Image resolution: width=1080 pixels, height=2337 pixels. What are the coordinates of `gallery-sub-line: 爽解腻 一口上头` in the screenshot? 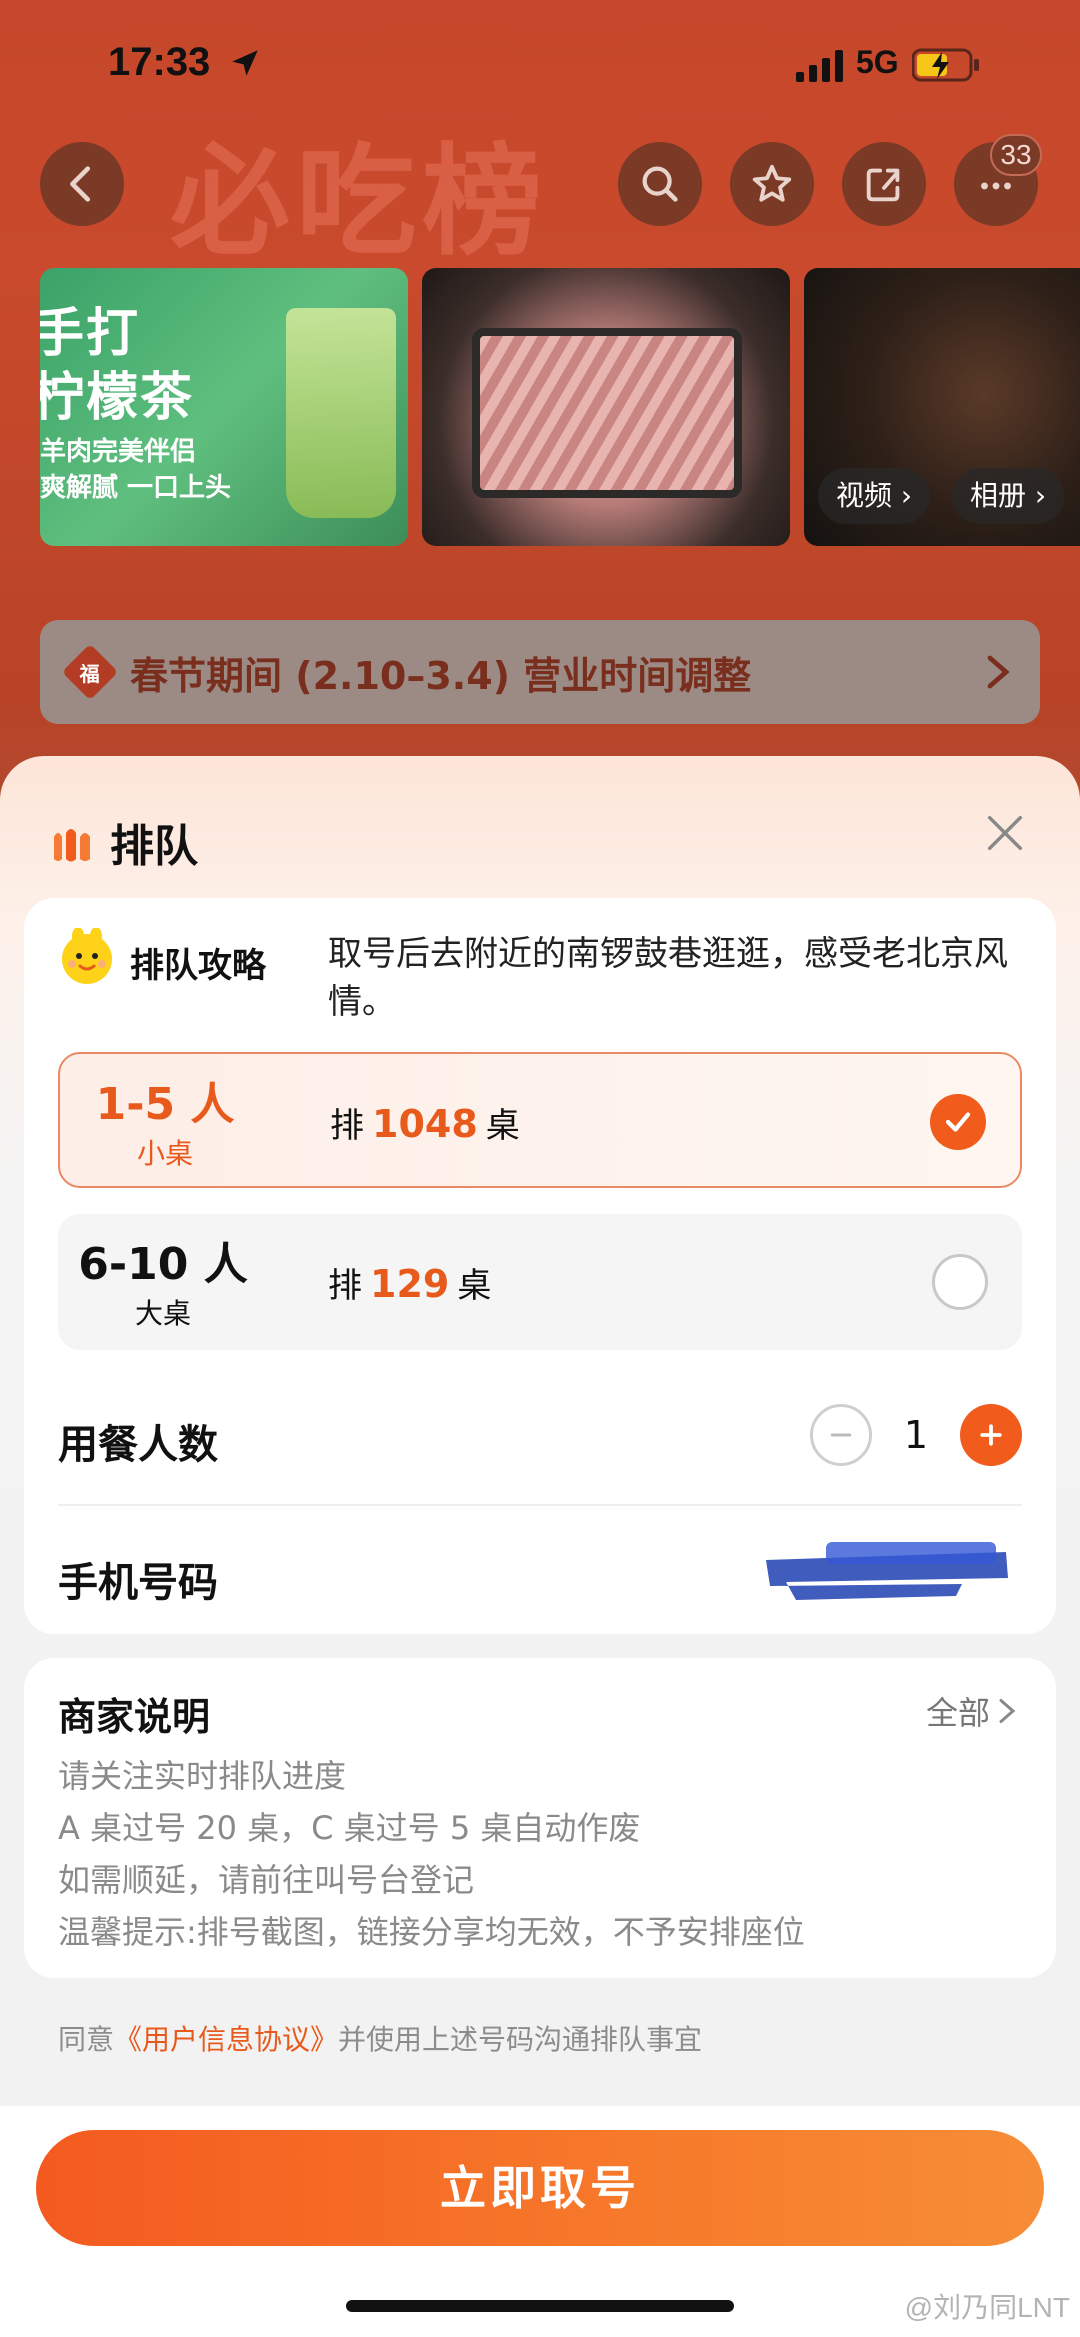 It's located at (136, 488).